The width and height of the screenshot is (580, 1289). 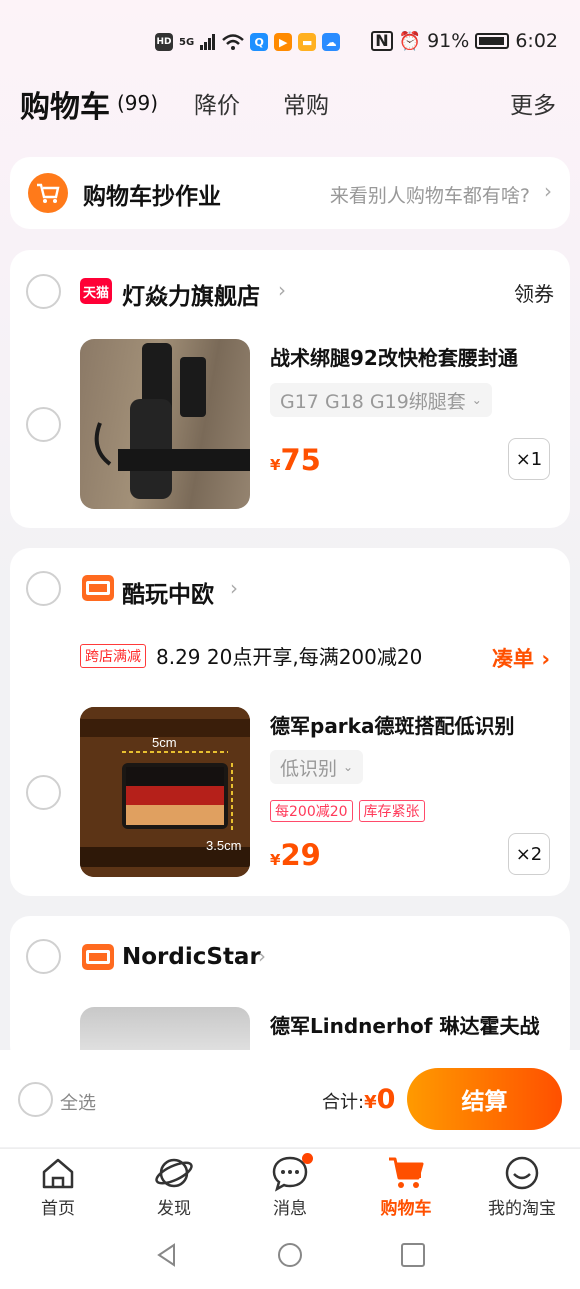 I want to click on battery-percent: 91%, so click(x=448, y=41).